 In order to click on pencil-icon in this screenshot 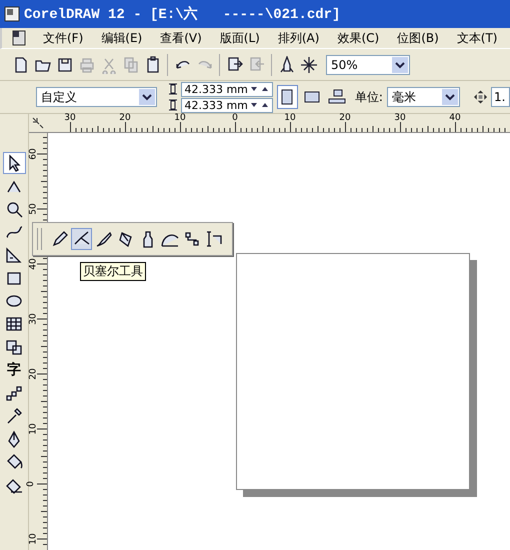, I will do `click(59, 239)`.